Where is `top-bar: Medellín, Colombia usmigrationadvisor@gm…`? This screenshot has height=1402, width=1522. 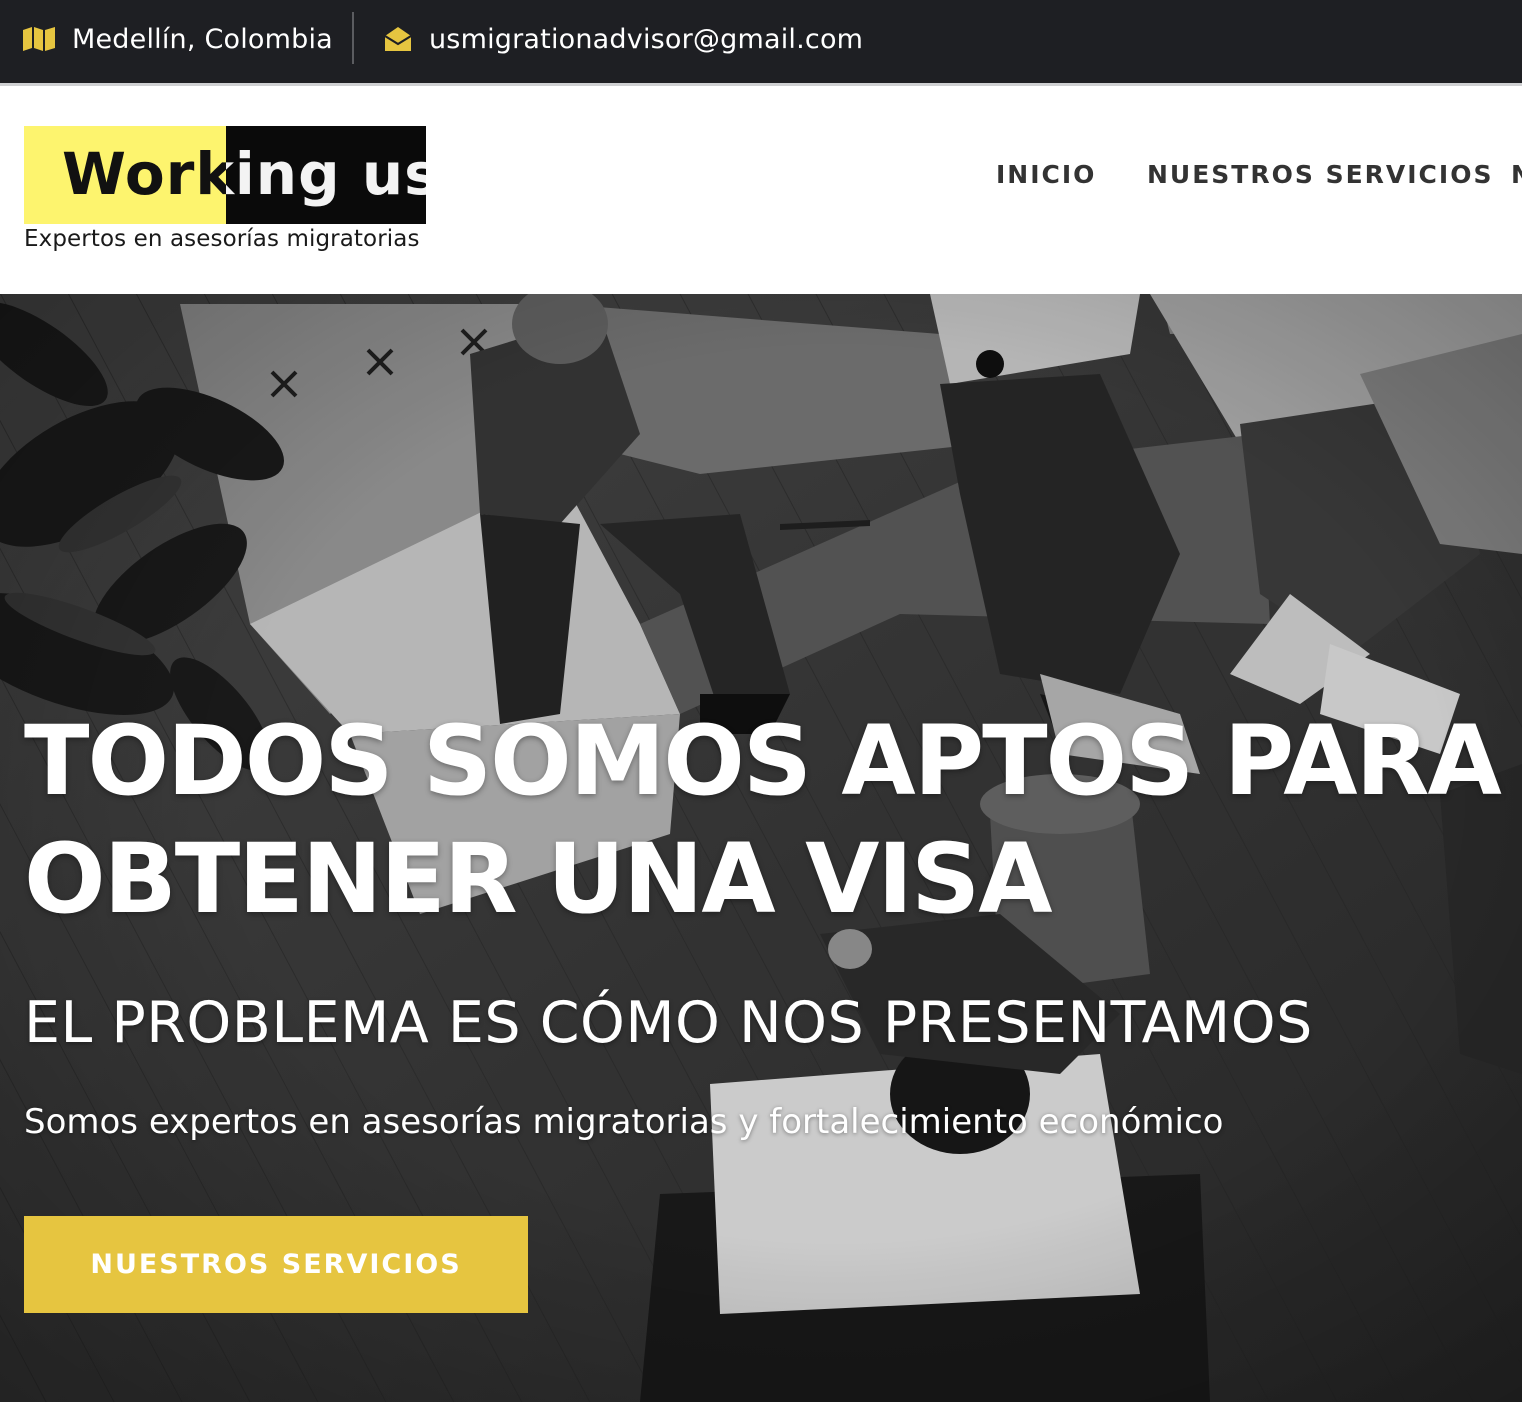
top-bar: Medellín, Colombia usmigrationadvisor@gm… is located at coordinates (761, 43).